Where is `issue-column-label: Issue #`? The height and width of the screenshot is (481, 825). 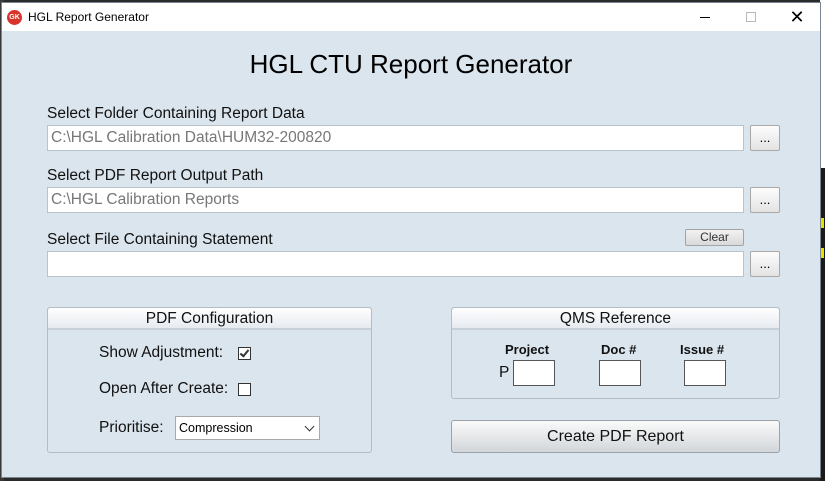 issue-column-label: Issue # is located at coordinates (702, 349).